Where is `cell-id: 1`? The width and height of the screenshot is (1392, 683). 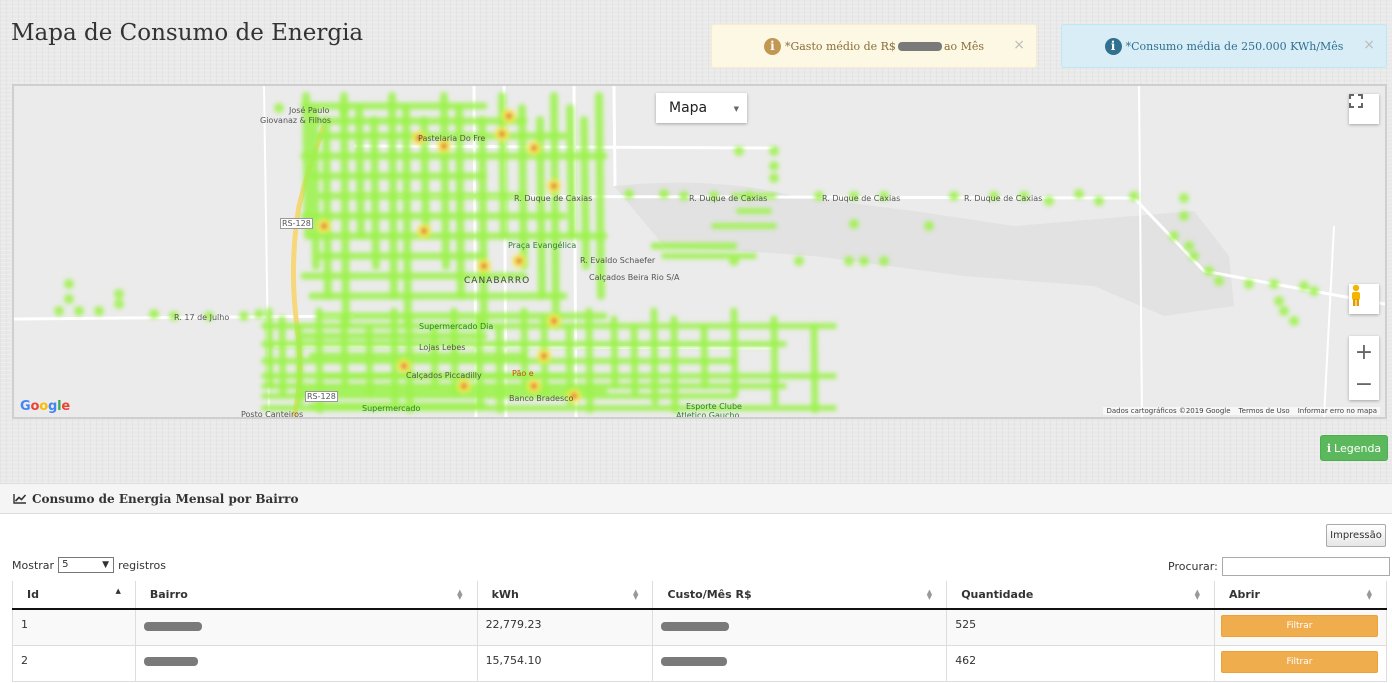
cell-id: 1 is located at coordinates (74, 627).